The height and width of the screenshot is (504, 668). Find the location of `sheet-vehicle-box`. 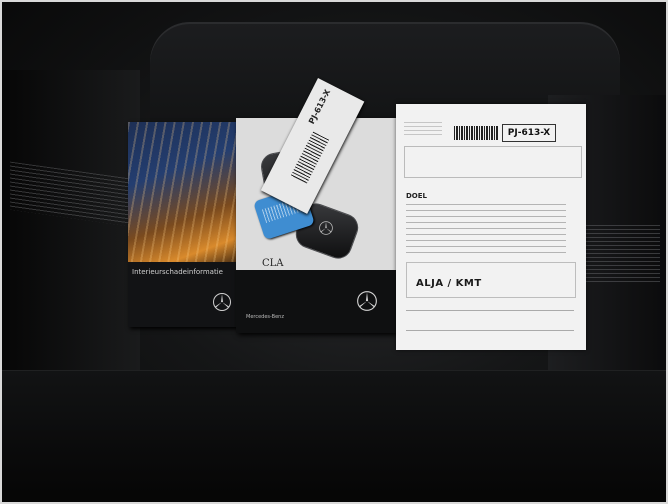

sheet-vehicle-box is located at coordinates (493, 162).